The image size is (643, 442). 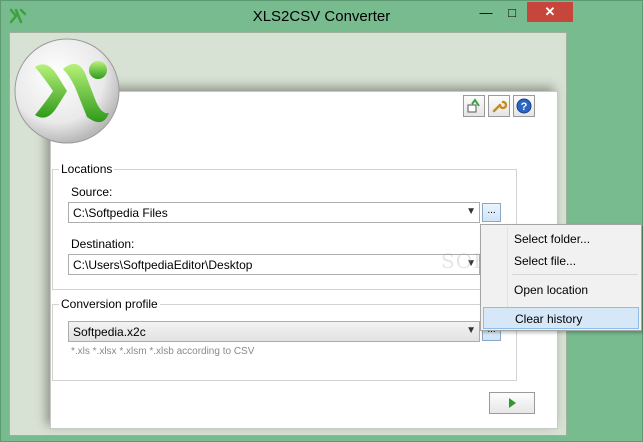 I want to click on profile-combo: Softpedia.x2c ▼, so click(x=274, y=331).